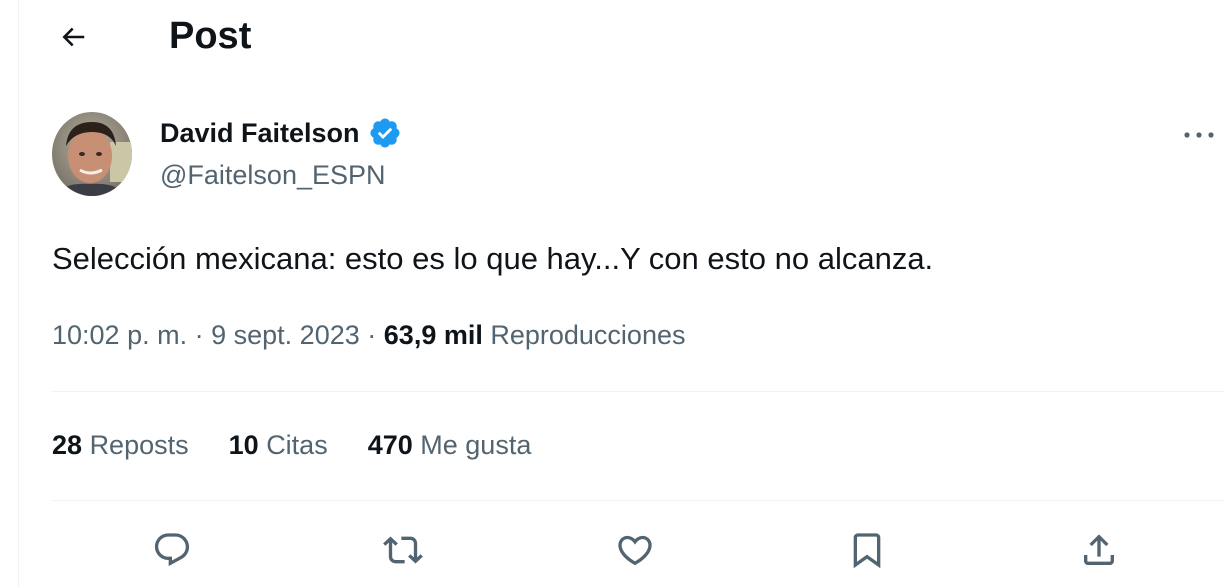 Image resolution: width=1224 pixels, height=587 pixels. What do you see at coordinates (243, 445) in the screenshot?
I see `stat-count: 10` at bounding box center [243, 445].